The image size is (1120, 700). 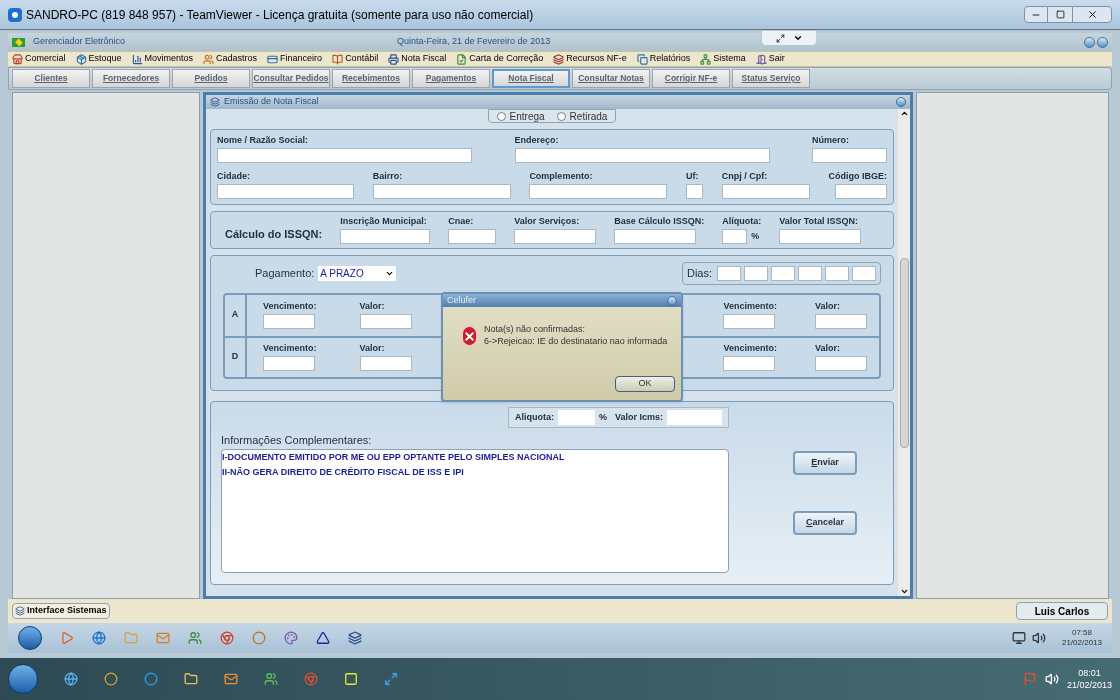 What do you see at coordinates (301, 59) in the screenshot?
I see `menu-item: Financeiro` at bounding box center [301, 59].